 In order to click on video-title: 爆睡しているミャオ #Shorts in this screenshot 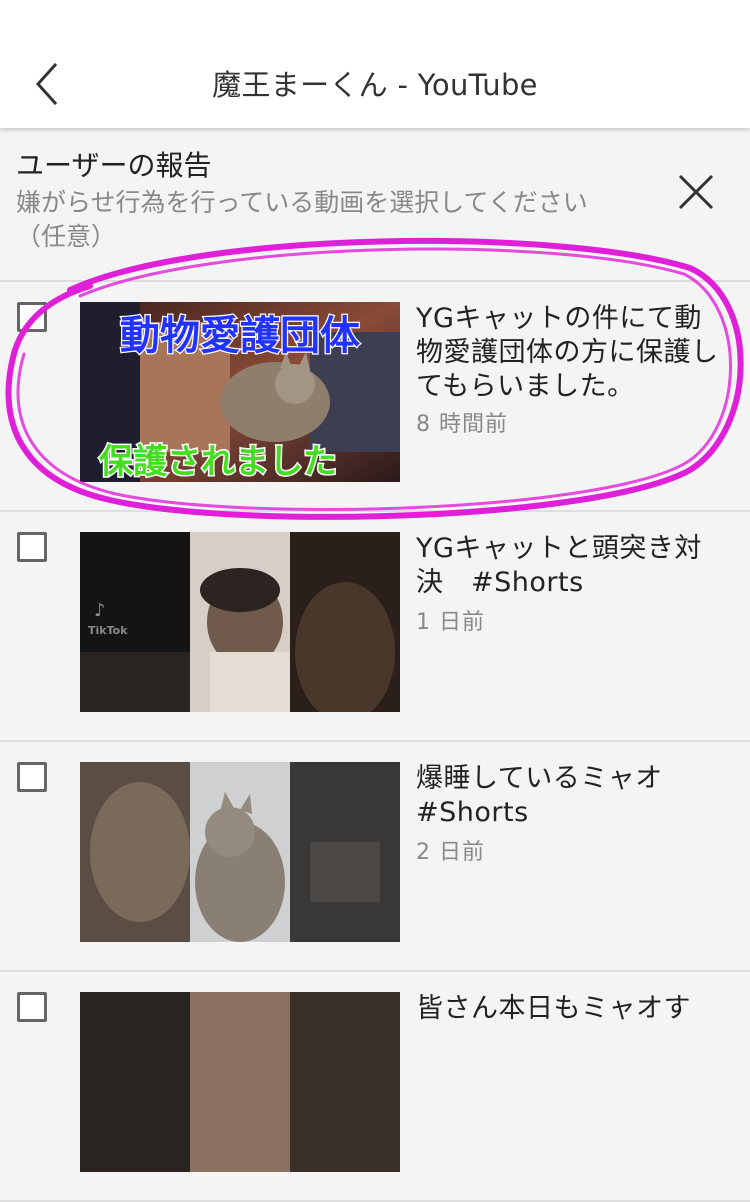, I will do `click(539, 795)`.